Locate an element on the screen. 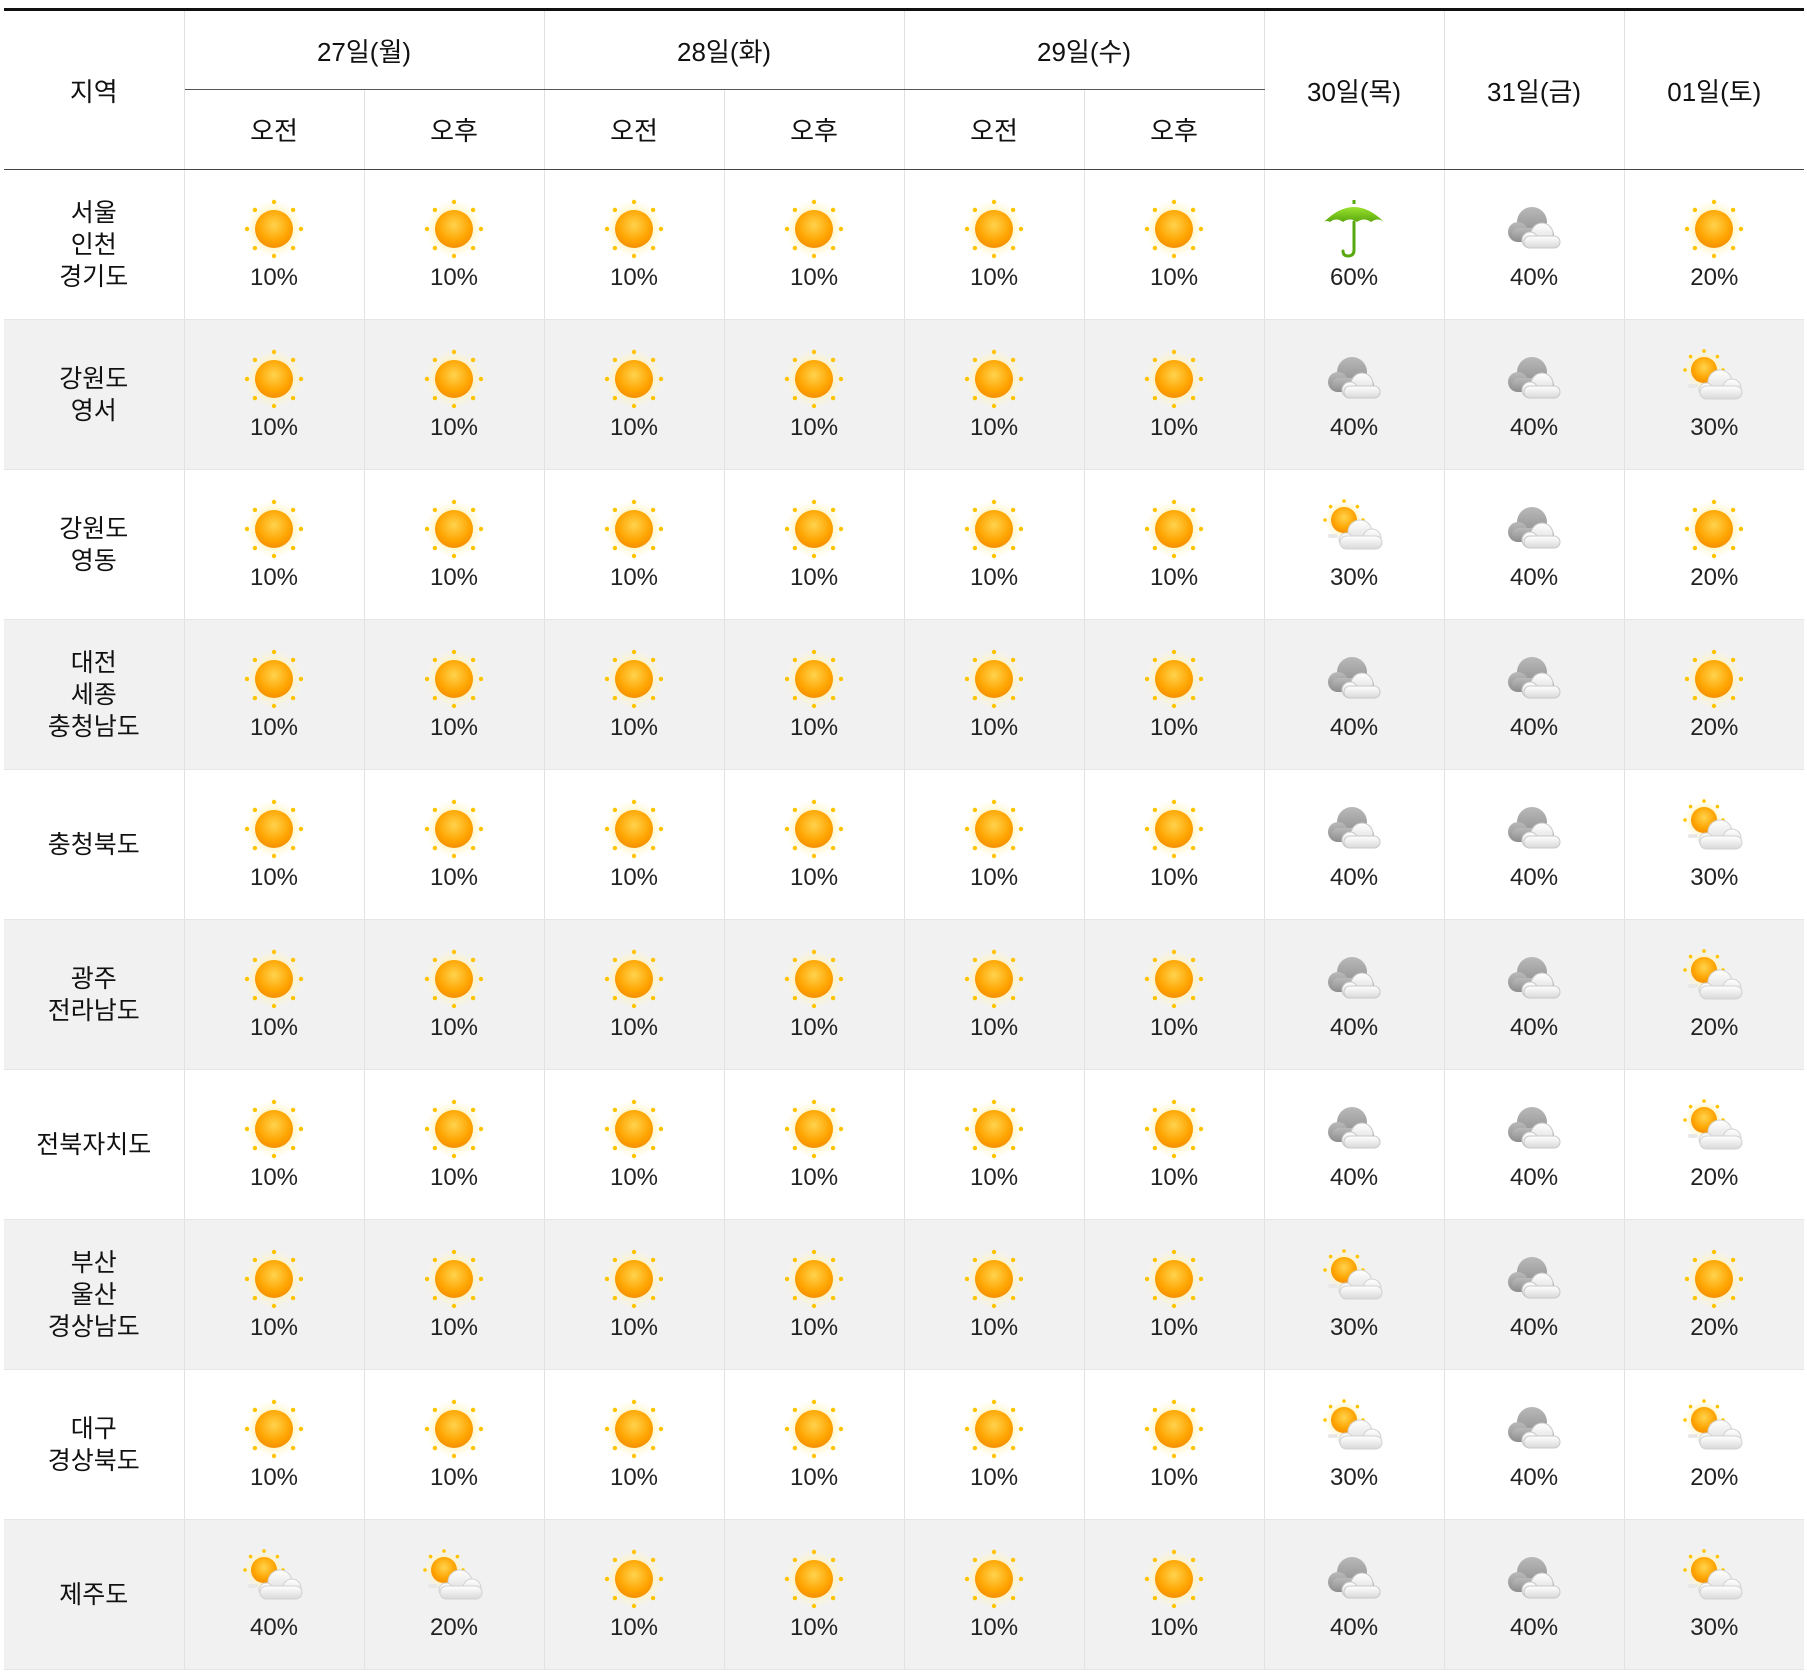 This screenshot has width=1807, height=1674. table-row: 전북자치도 10% 10% 10% 10% 10% 10% 40% 40% 20% is located at coordinates (904, 1144).